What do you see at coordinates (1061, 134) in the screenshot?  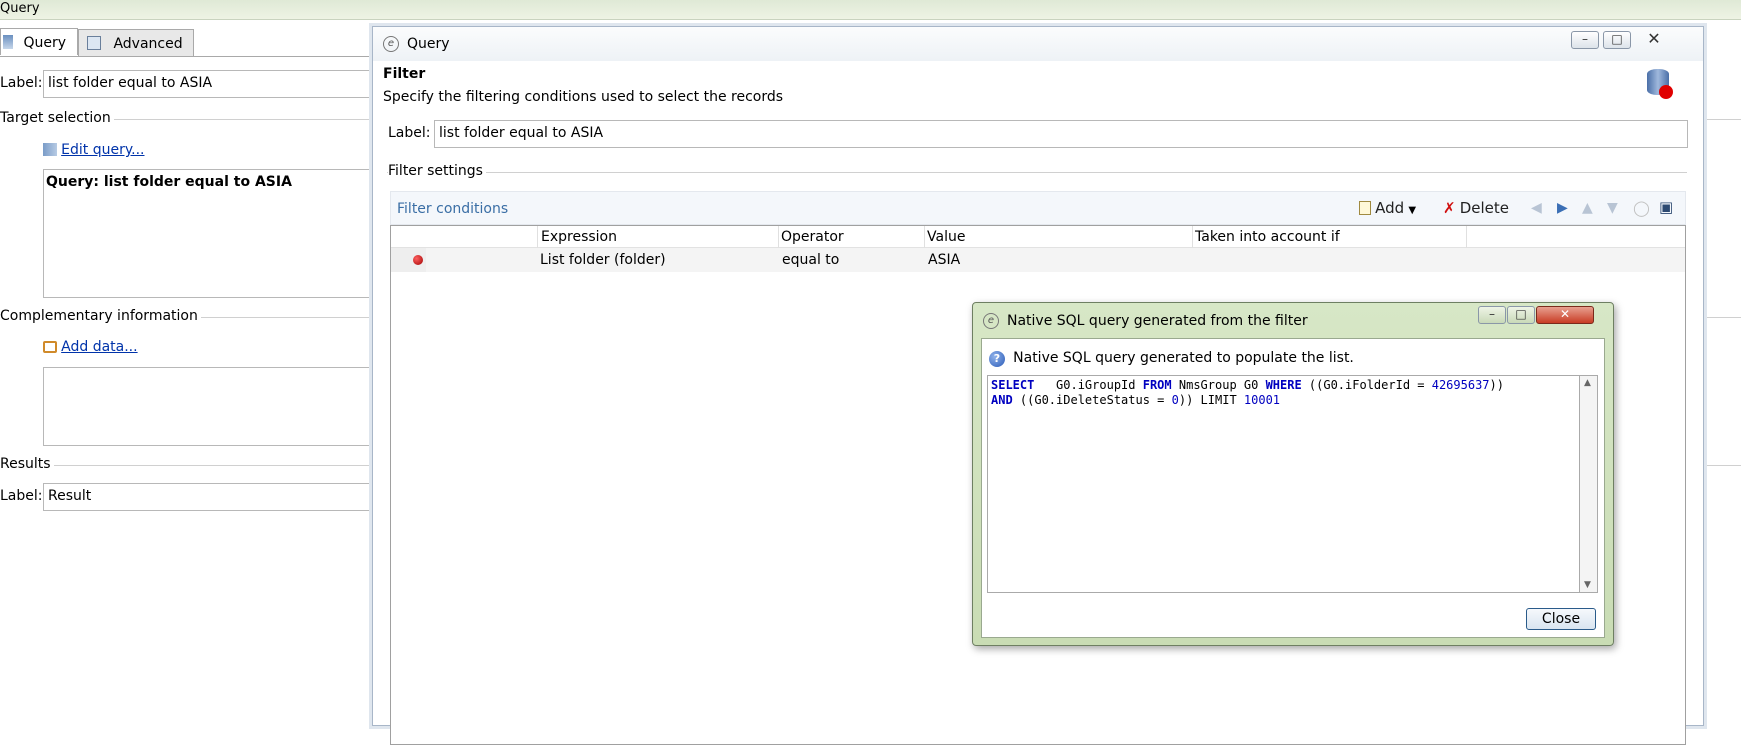 I see `dialog-label-input: list folder equal to ASIA` at bounding box center [1061, 134].